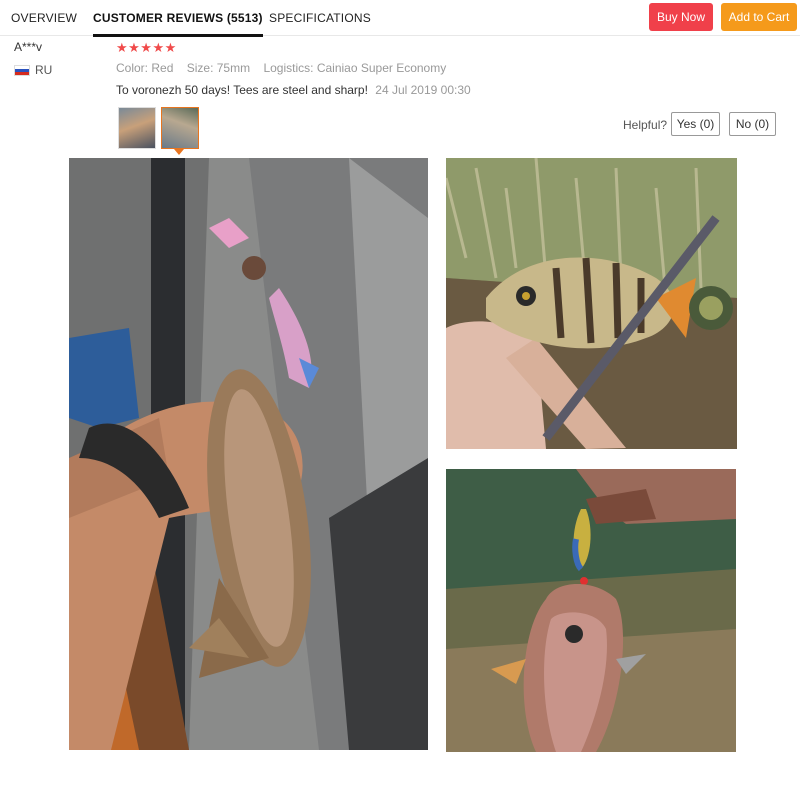  What do you see at coordinates (320, 18) in the screenshot?
I see `tab-specifications: SPECIFICATIONS` at bounding box center [320, 18].